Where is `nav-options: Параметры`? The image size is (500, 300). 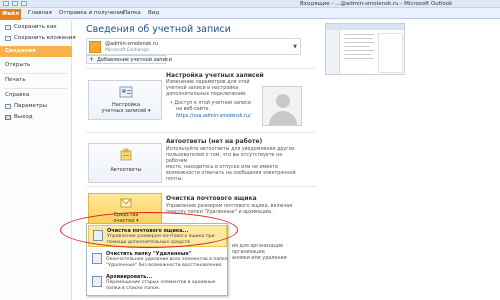
nav-options: Параметры is located at coordinates (36, 106).